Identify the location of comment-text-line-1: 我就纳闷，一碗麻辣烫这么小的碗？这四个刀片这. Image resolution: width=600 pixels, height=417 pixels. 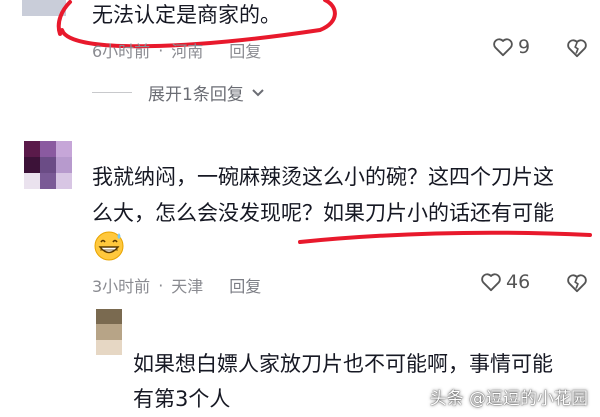
(323, 177).